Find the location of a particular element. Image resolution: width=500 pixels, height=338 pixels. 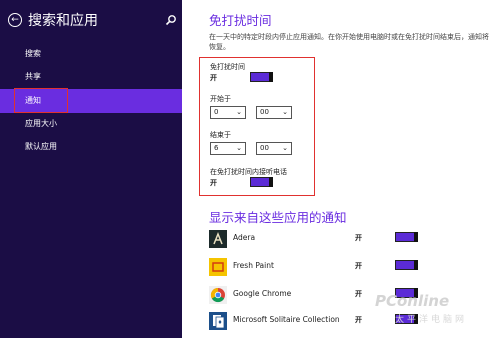

end-label: 结束于 is located at coordinates (220, 135).